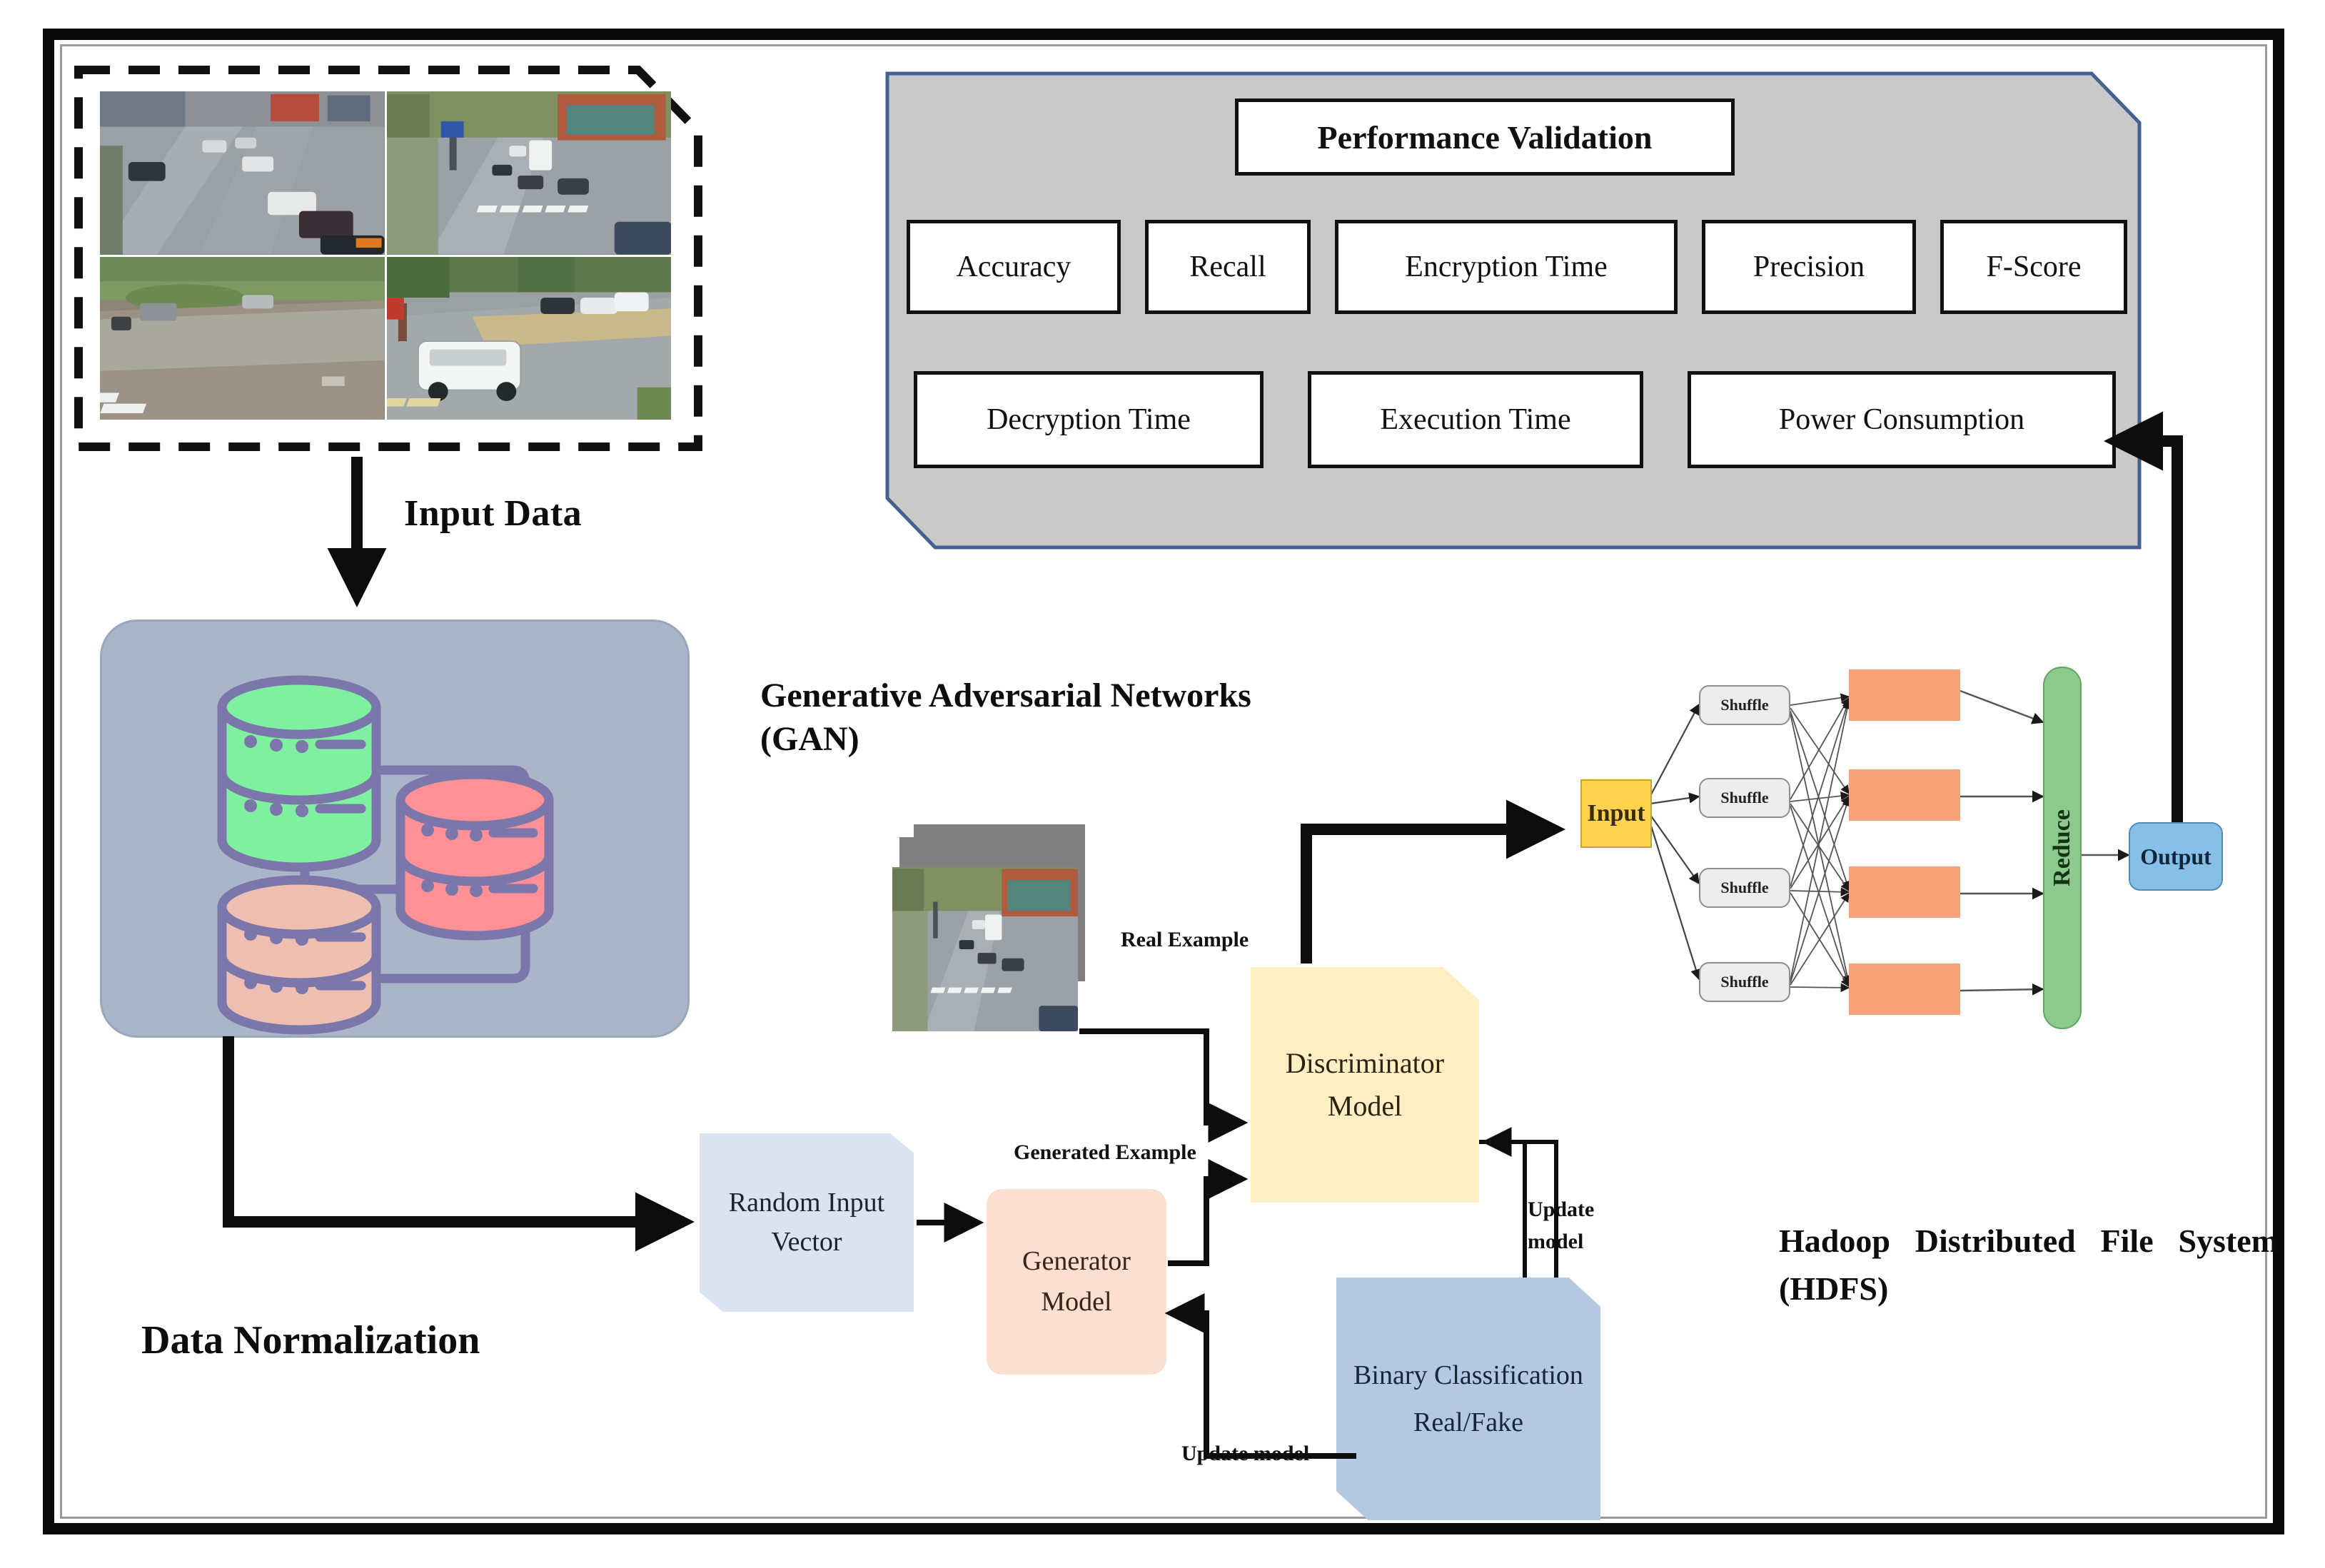  I want to click on hdfs-shuffle-label-1: Shuffle, so click(1745, 705).